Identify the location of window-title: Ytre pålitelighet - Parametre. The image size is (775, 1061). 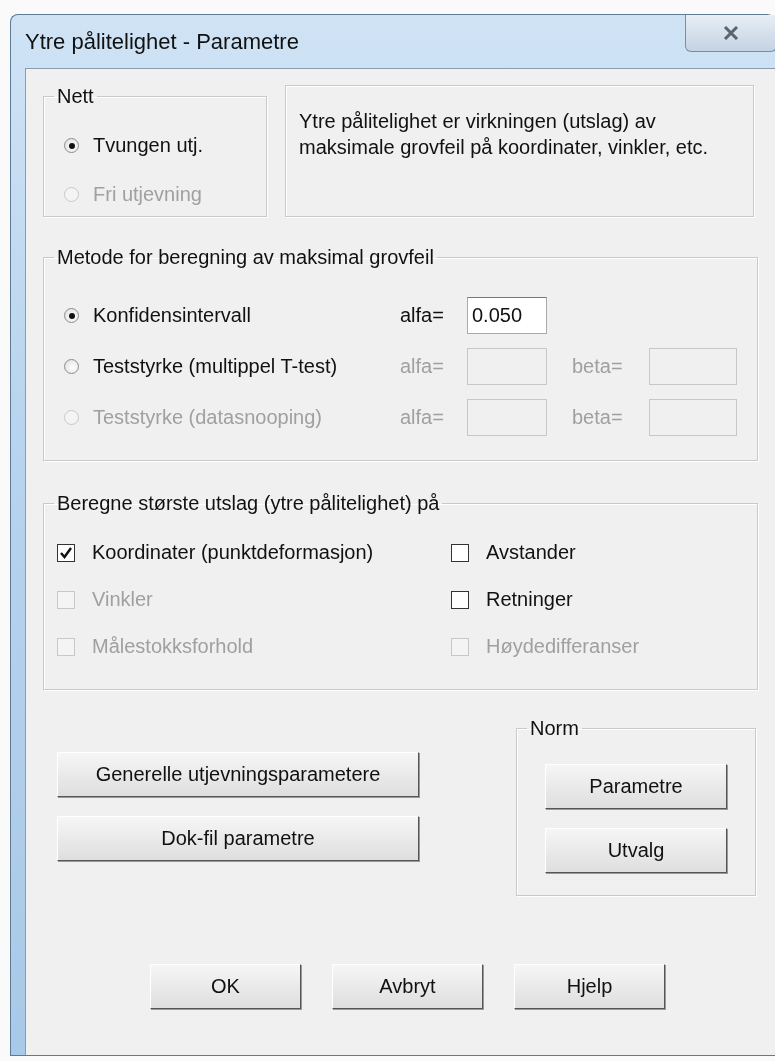
(162, 41).